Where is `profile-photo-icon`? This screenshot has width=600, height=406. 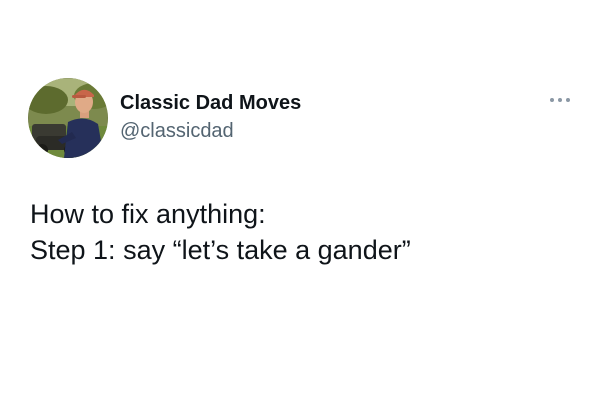 profile-photo-icon is located at coordinates (68, 118).